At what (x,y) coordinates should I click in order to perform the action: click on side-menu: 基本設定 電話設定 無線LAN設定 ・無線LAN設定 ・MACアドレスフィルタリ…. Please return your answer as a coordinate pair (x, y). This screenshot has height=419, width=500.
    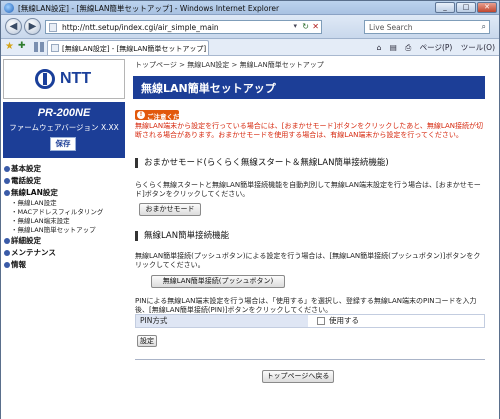
    Looking at the image, I should click on (64, 217).